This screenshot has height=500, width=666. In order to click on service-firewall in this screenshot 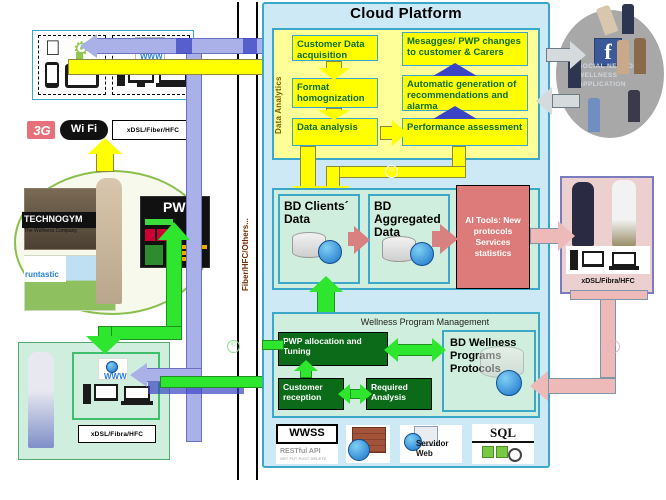, I will do `click(368, 444)`.